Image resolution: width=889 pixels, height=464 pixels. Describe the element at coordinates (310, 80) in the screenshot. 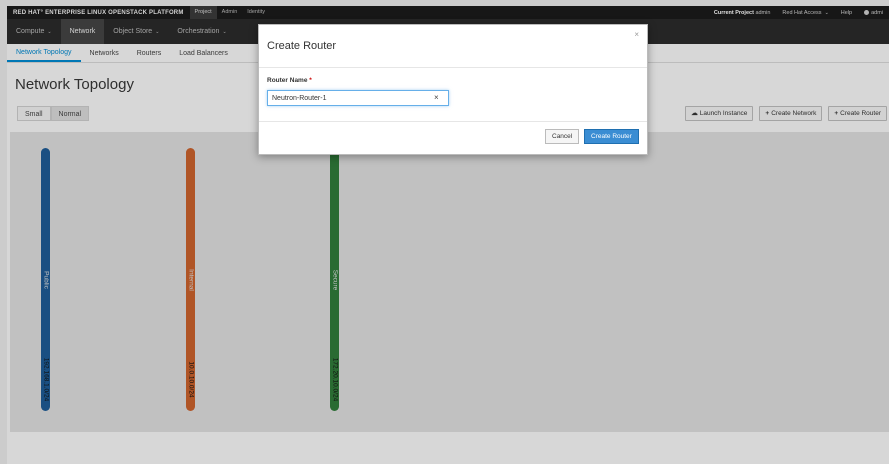

I see `required-marker: *` at that location.